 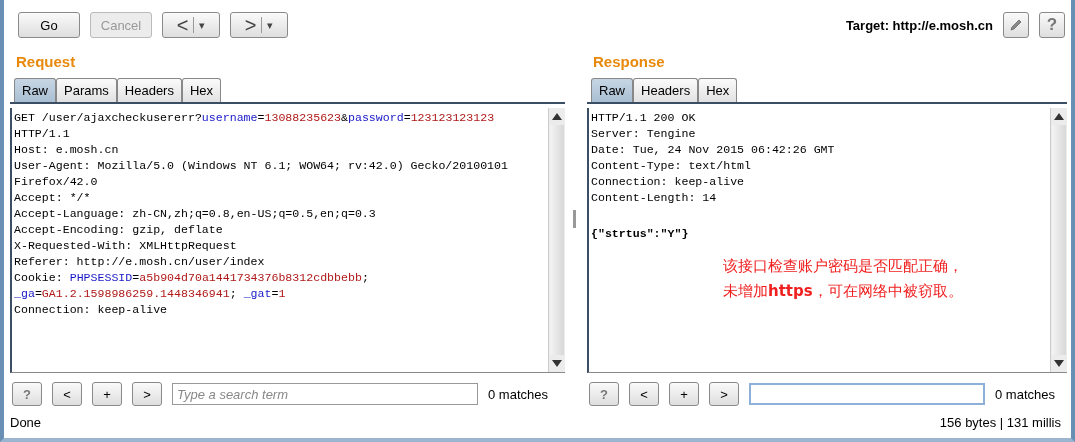 What do you see at coordinates (867, 394) in the screenshot?
I see `search-field` at bounding box center [867, 394].